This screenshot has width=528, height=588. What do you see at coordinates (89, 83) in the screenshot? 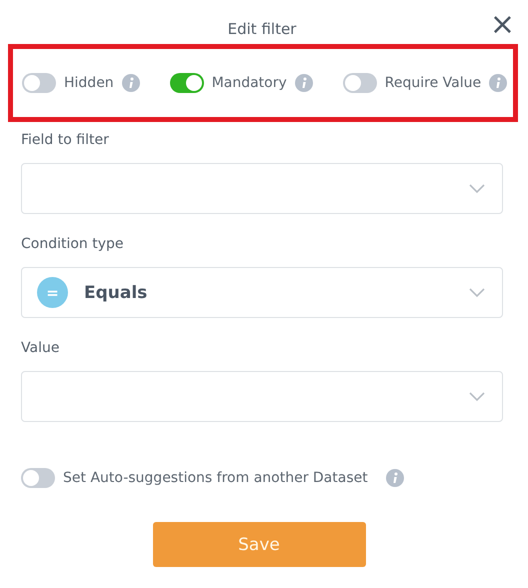
I see `toggle-label: Hidden` at bounding box center [89, 83].